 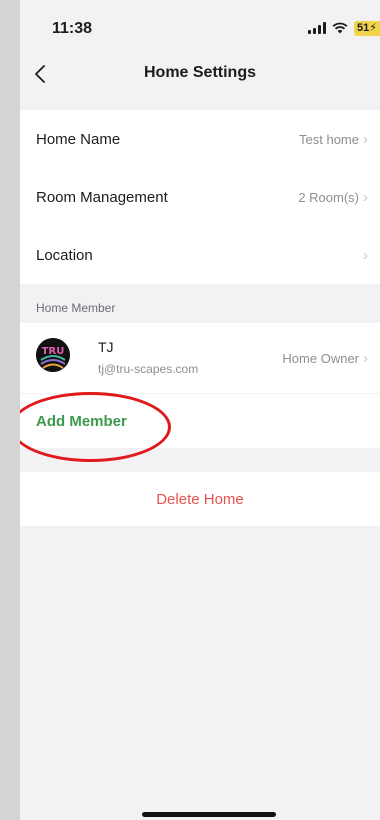 I want to click on delete-home-button: Delete Home, so click(x=200, y=499).